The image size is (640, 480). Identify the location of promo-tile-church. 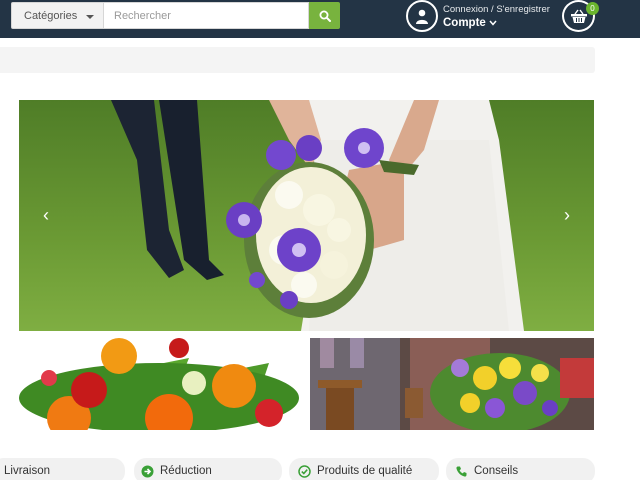
(452, 384).